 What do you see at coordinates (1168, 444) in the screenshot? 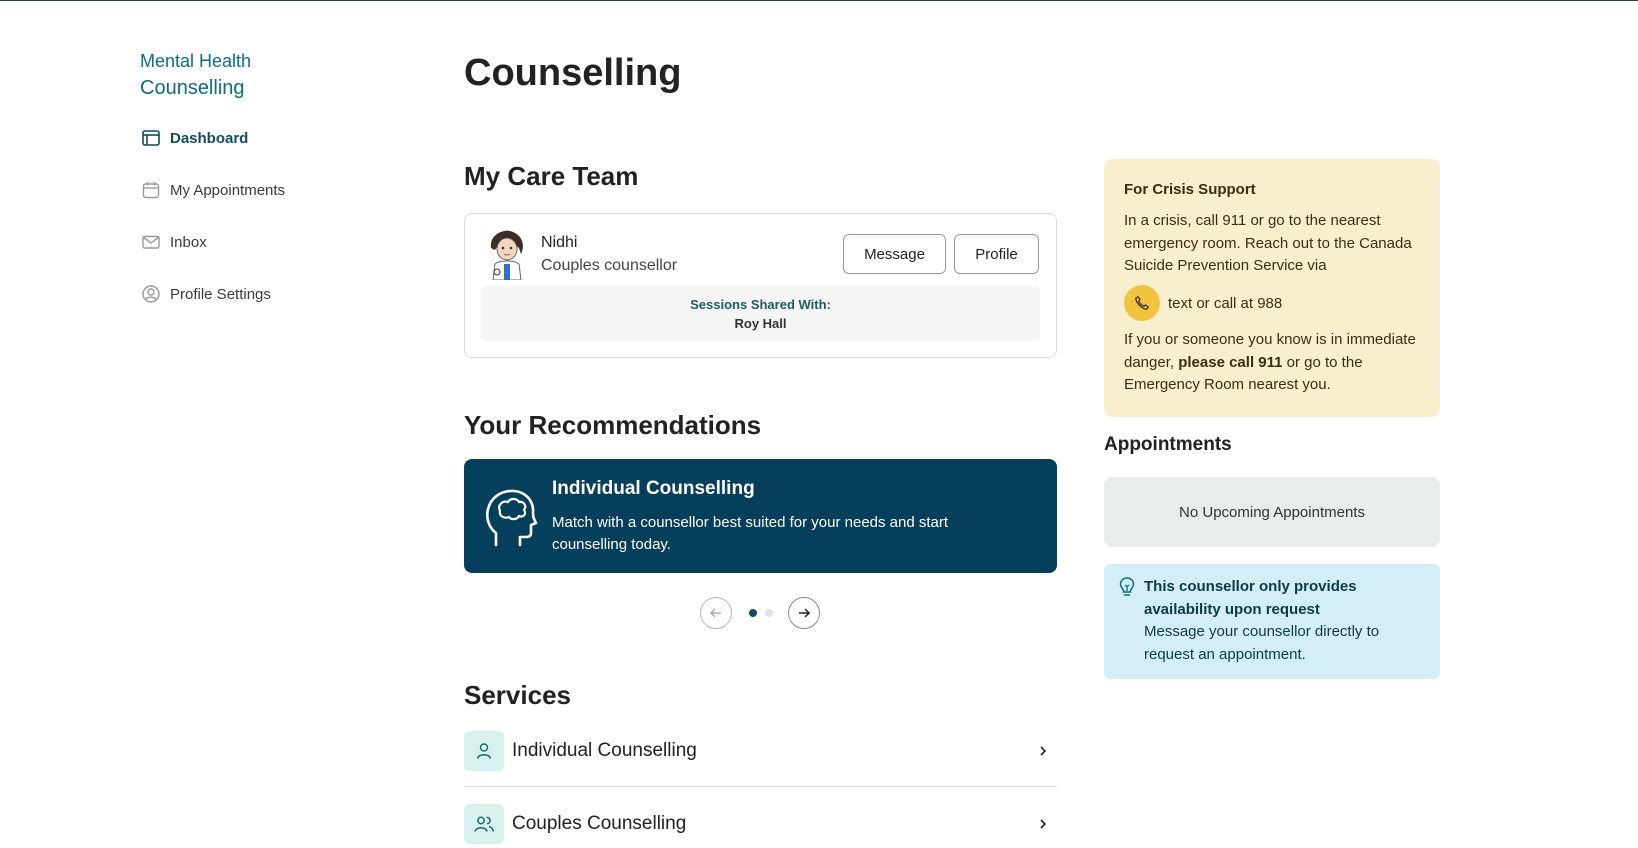
I see `appointments-heading: Appointments` at bounding box center [1168, 444].